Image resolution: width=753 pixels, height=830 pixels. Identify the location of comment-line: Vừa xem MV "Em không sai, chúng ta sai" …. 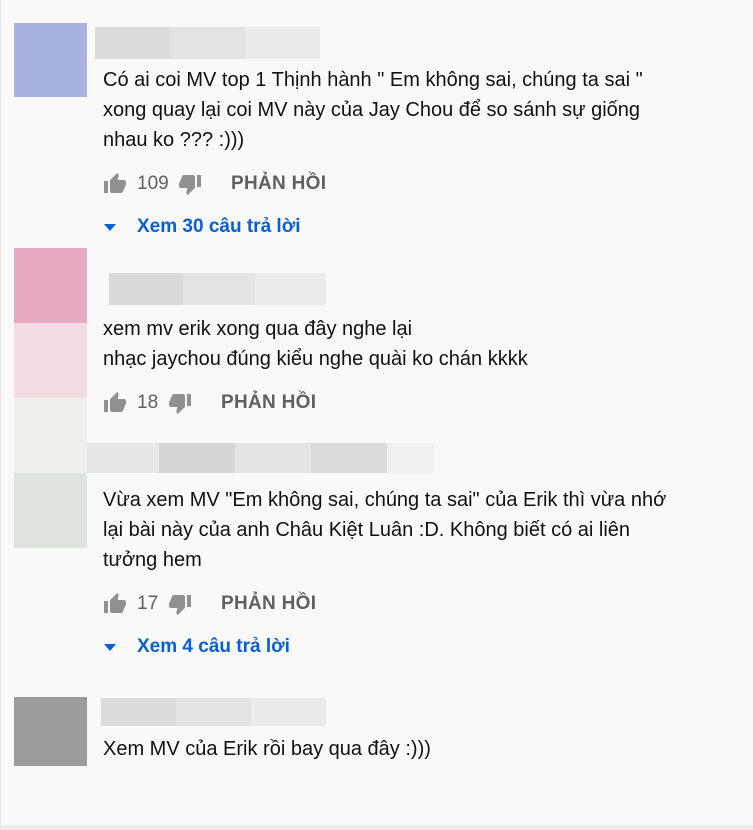
(385, 500).